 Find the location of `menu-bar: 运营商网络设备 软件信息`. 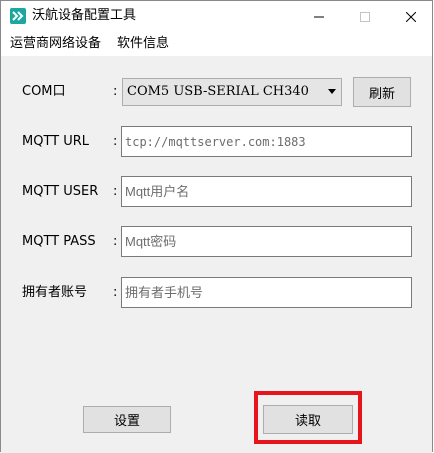

menu-bar: 运营商网络设备 软件信息 is located at coordinates (216, 44).